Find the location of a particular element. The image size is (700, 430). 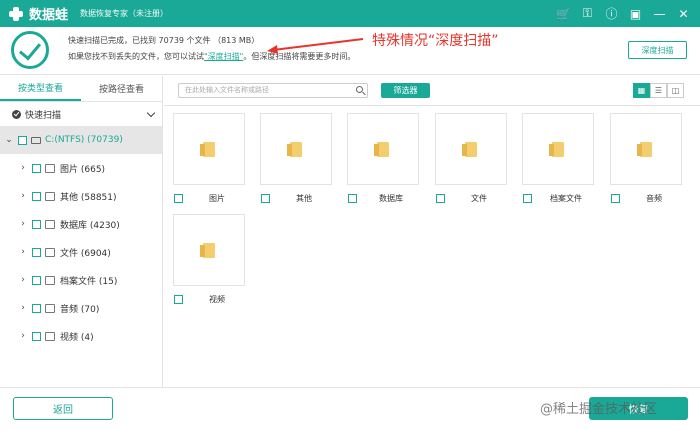

archive-icon is located at coordinates (50, 280).